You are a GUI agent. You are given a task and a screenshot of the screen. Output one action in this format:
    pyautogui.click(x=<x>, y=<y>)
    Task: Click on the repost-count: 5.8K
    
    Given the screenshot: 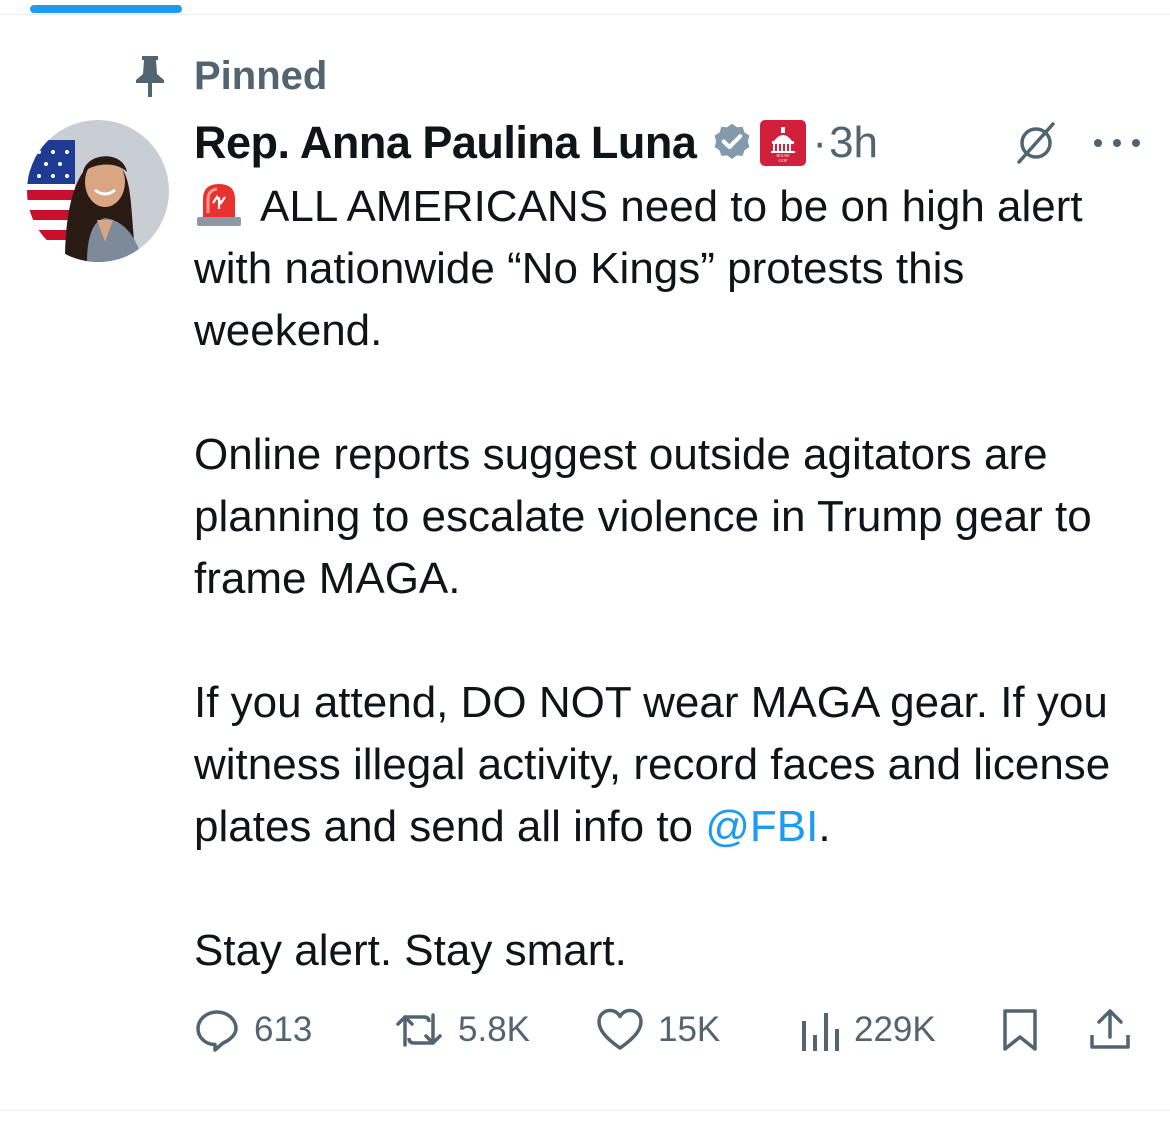 What is the action you would take?
    pyautogui.click(x=494, y=1029)
    